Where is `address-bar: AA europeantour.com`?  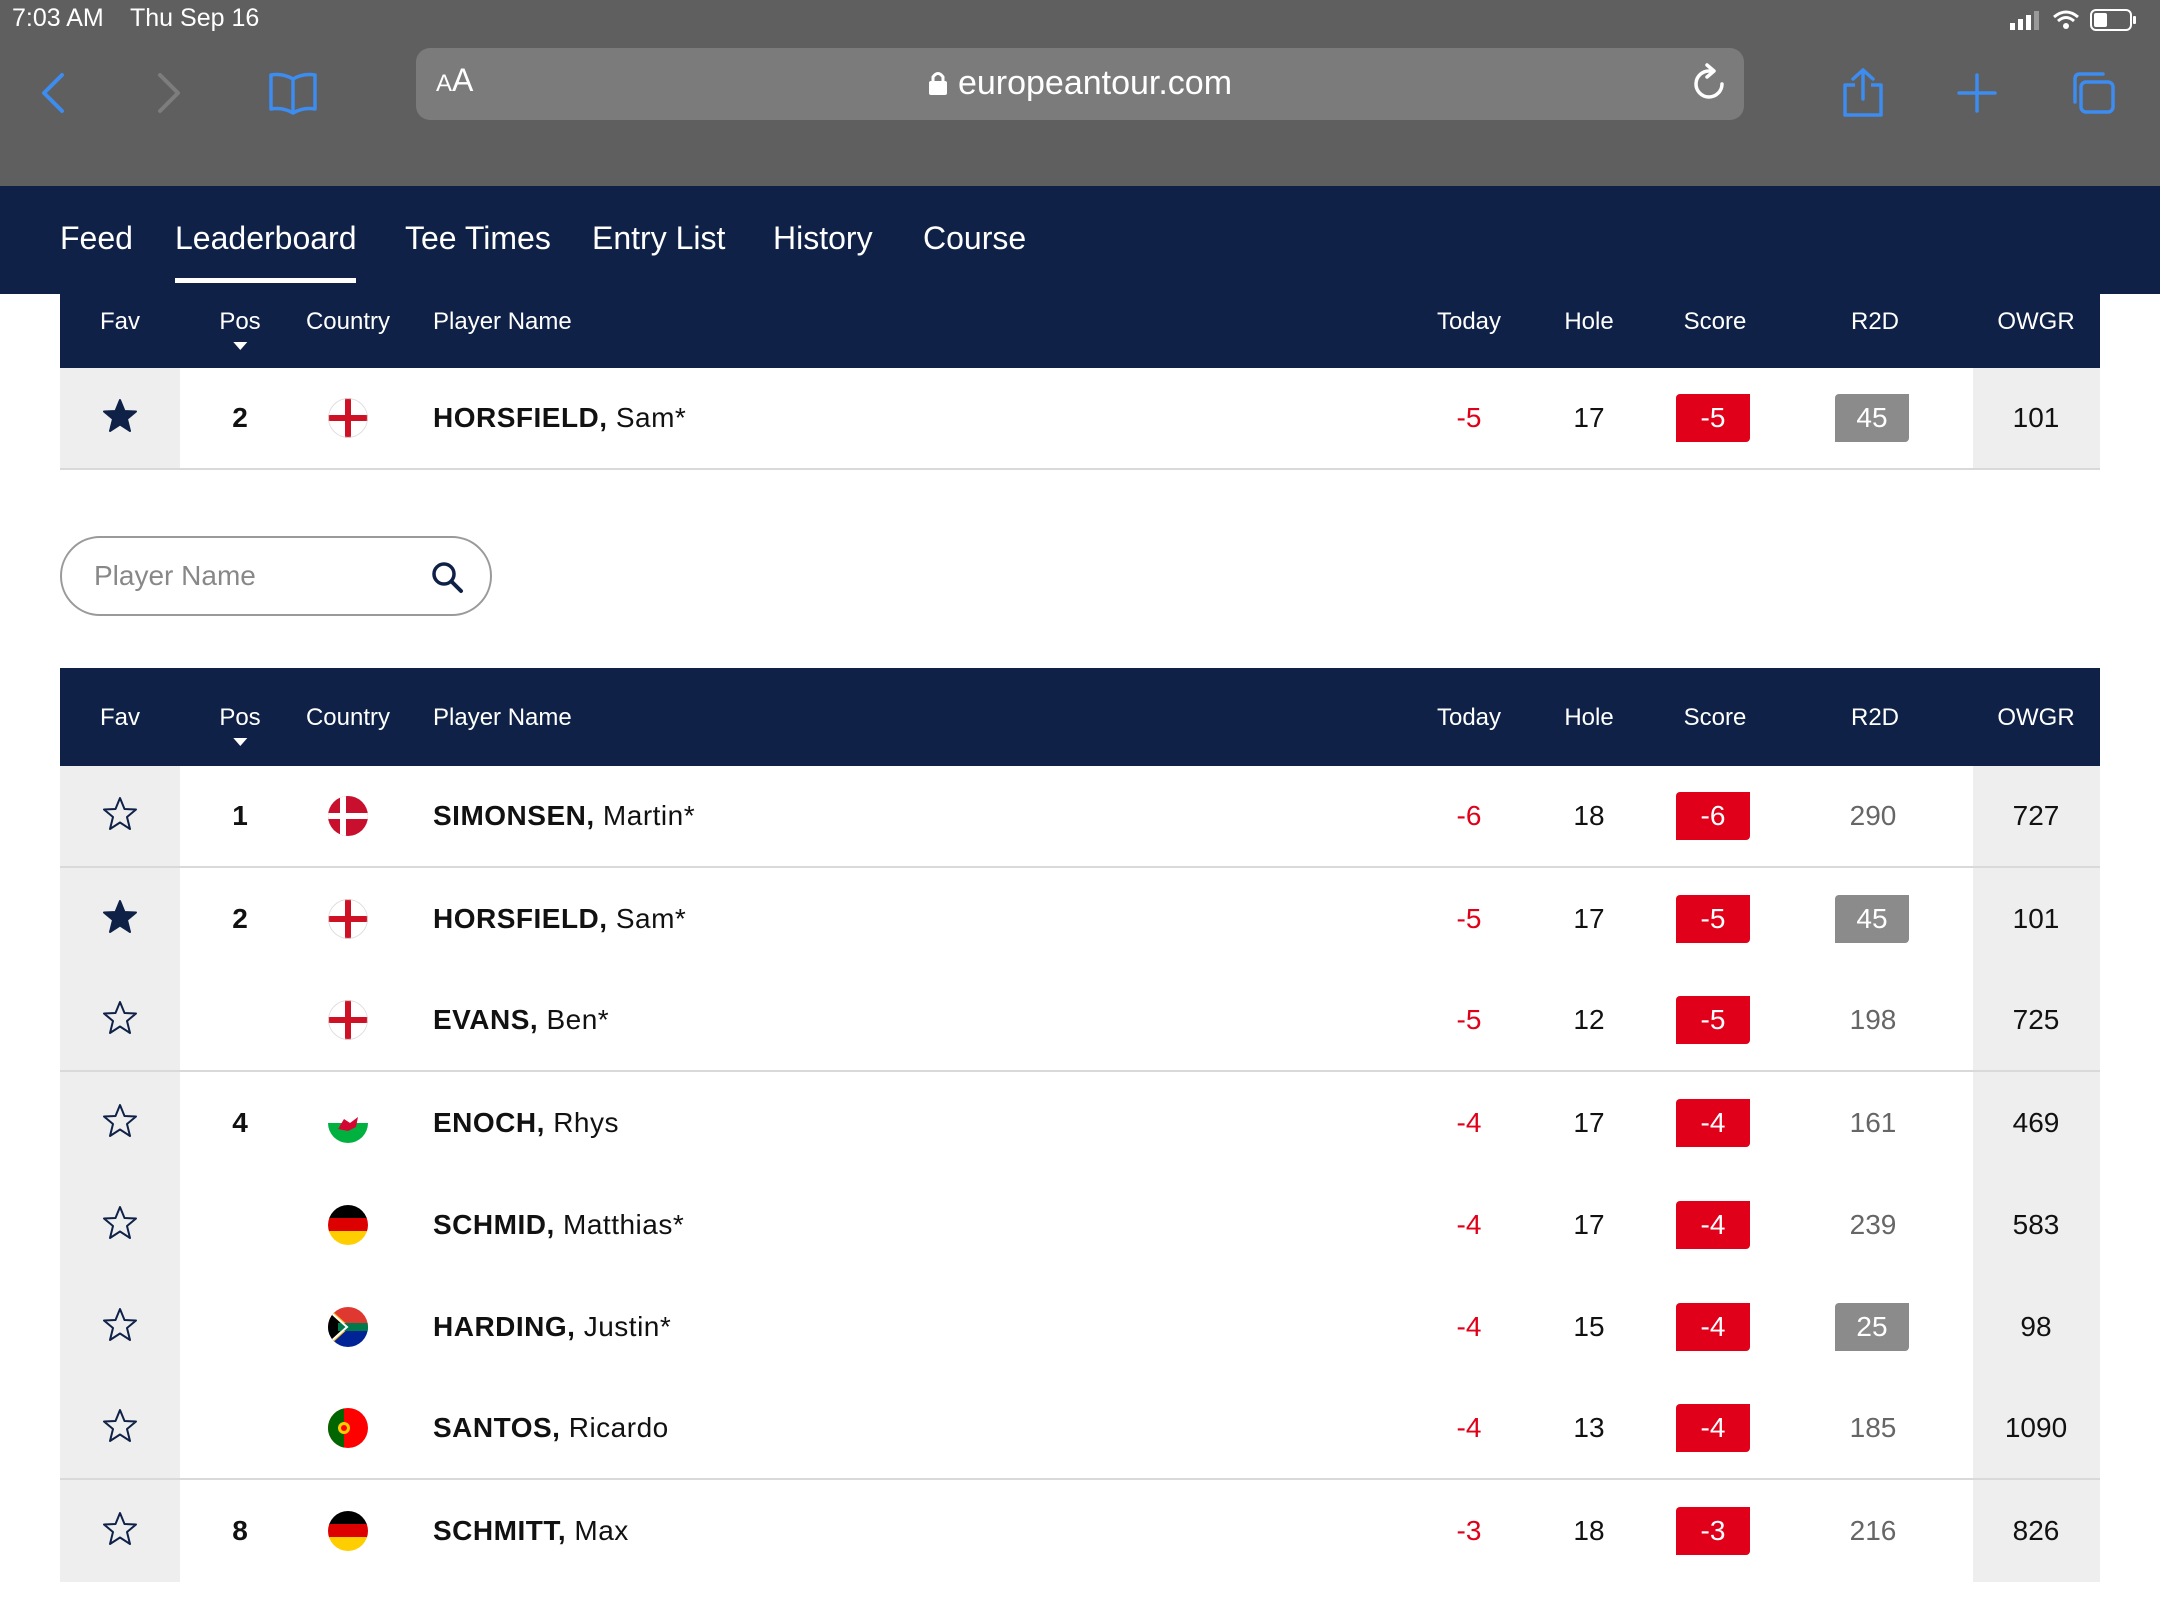 address-bar: AA europeantour.com is located at coordinates (1080, 84).